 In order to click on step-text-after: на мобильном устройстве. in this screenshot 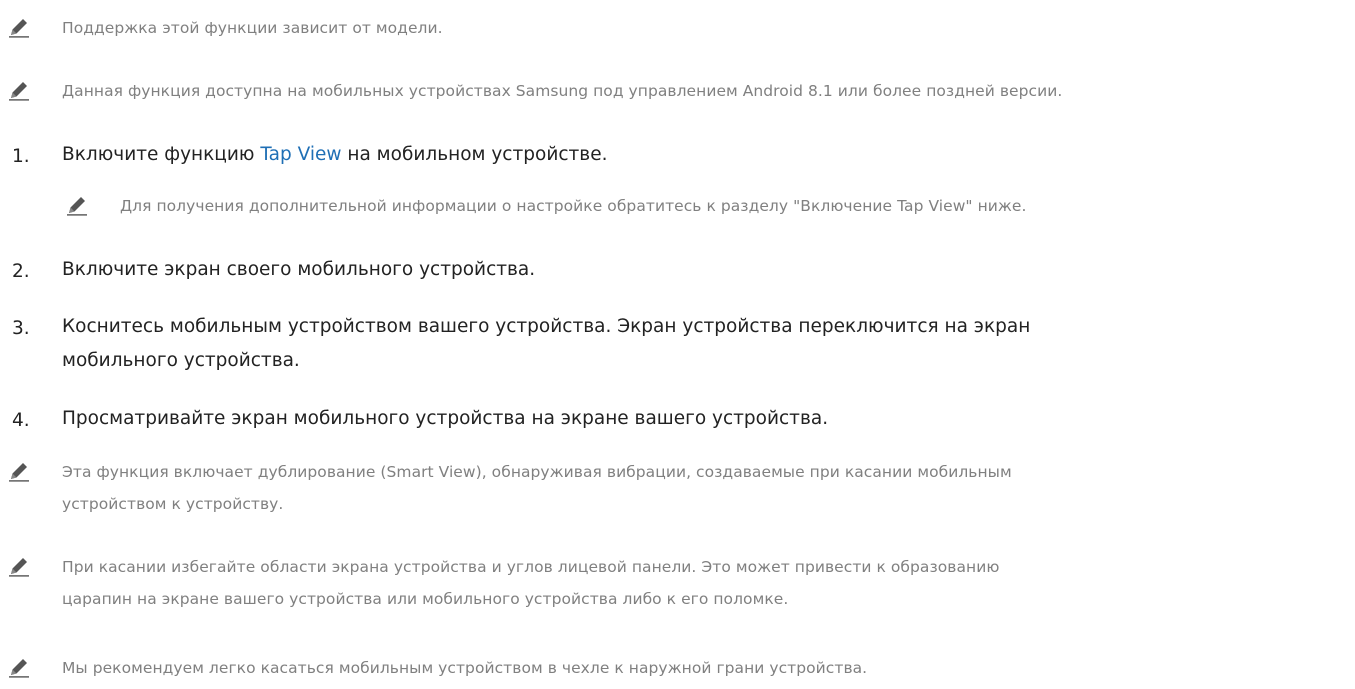, I will do `click(474, 154)`.